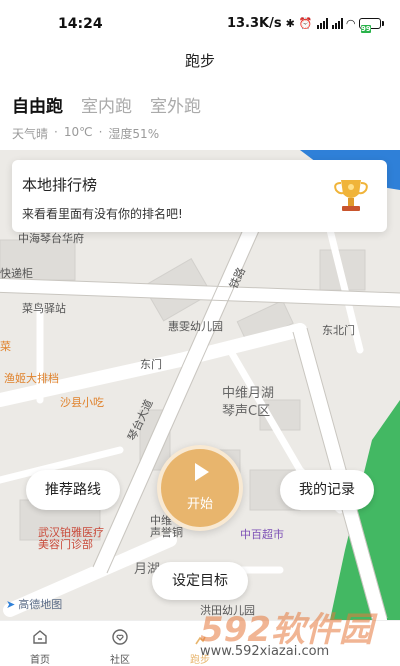 This screenshot has width=400, height=666. I want to click on map-label: 中维月湖, so click(248, 393).